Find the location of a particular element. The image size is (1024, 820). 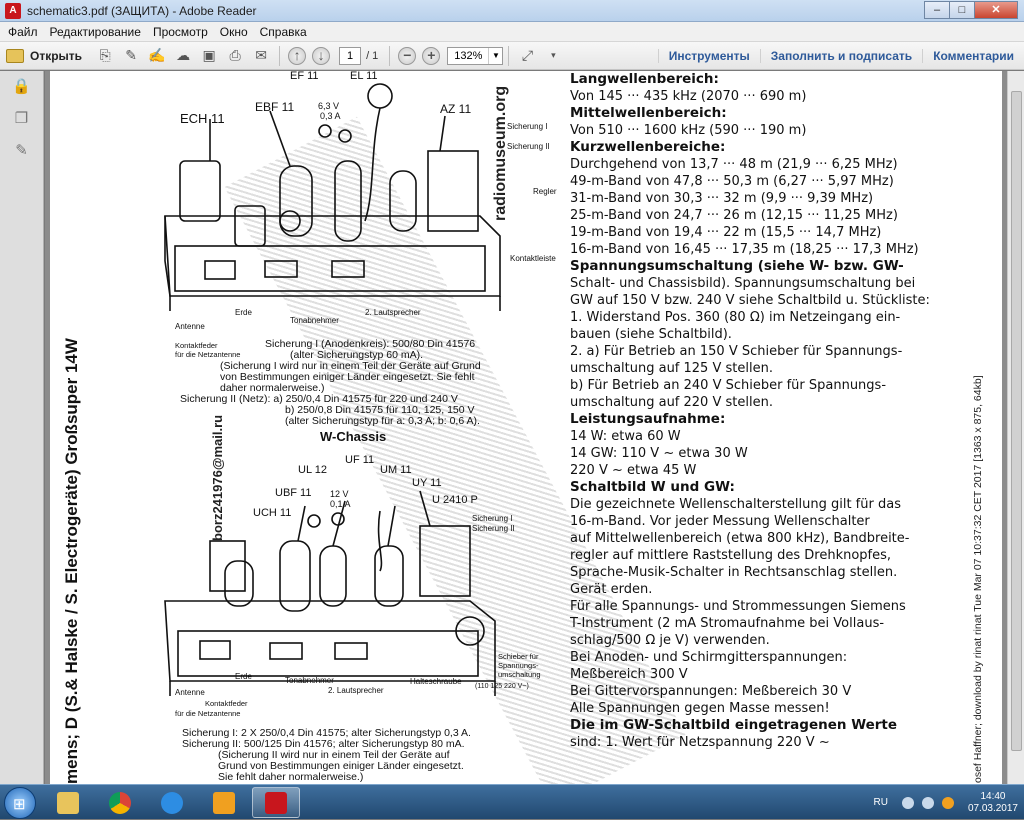

fill-sign-button: Заполнить и подписать is located at coordinates (840, 56).